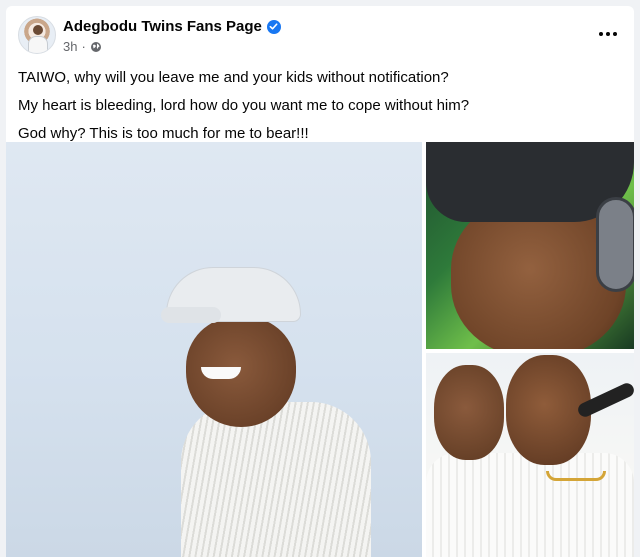 Image resolution: width=640 pixels, height=557 pixels. I want to click on avatar-figure-body, so click(38, 44).